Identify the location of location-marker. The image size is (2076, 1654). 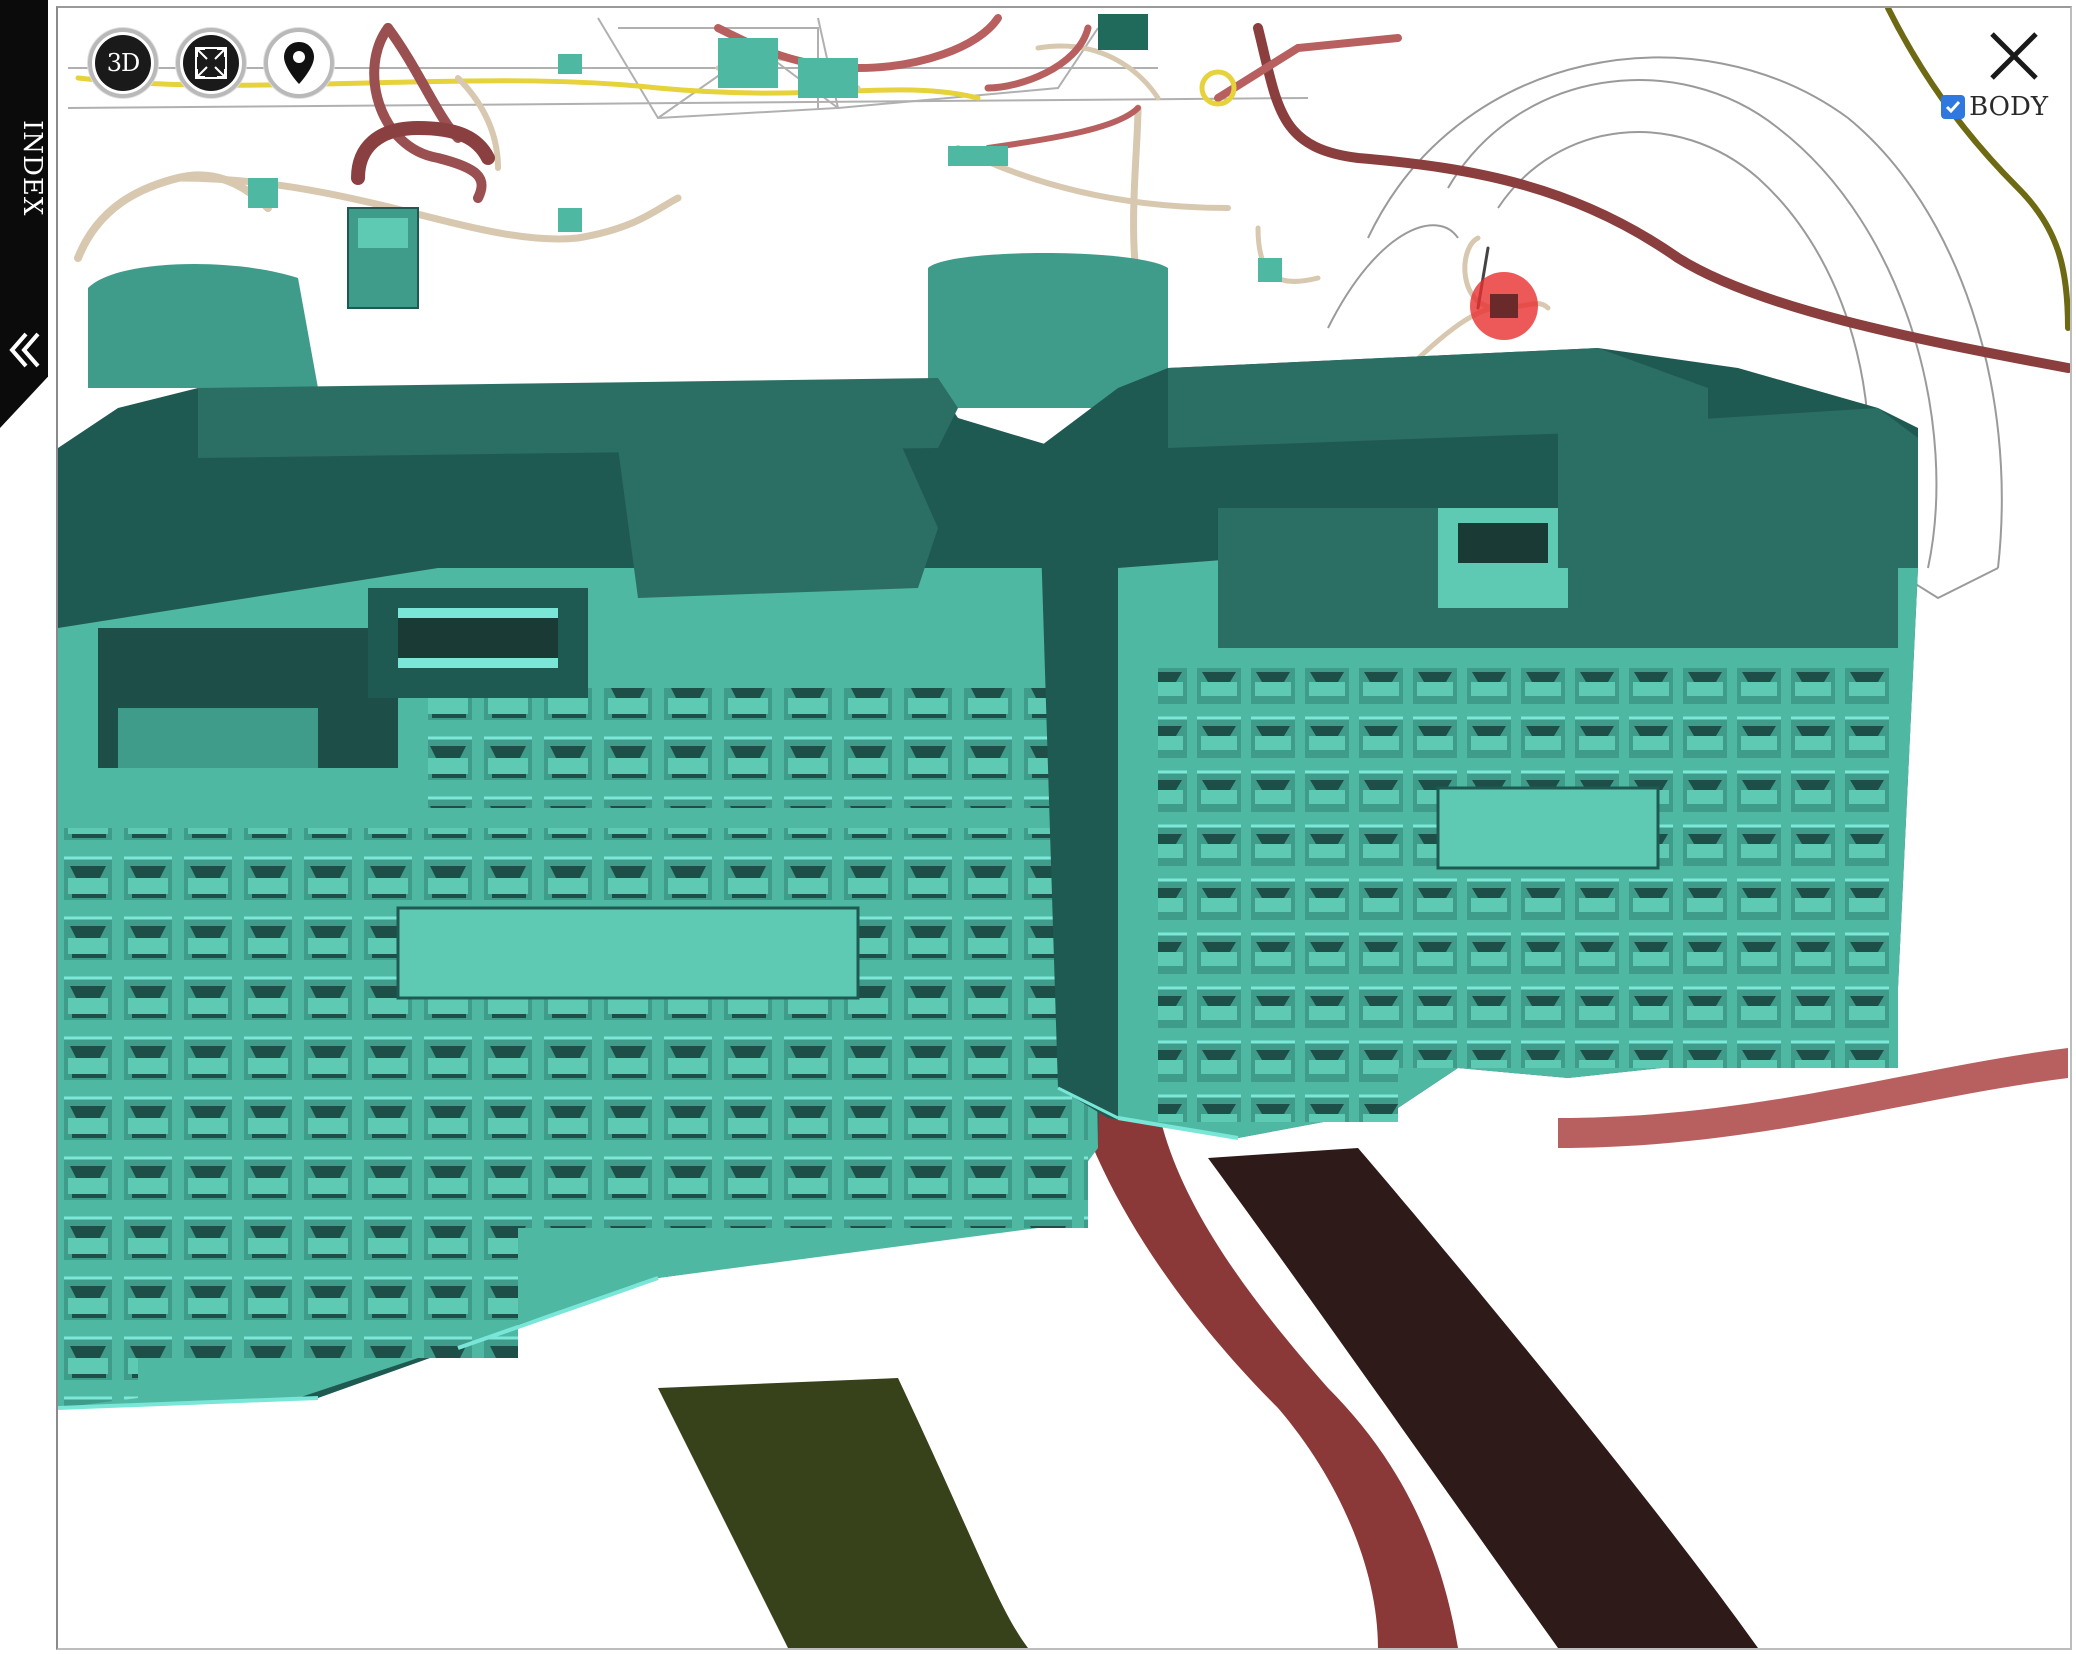
(1504, 306).